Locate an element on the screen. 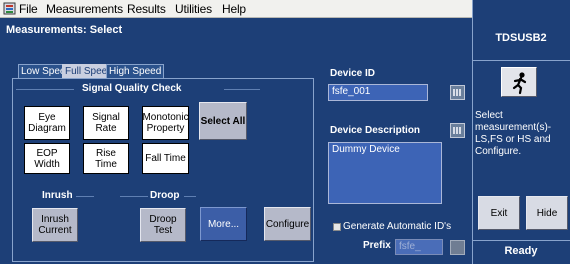 The height and width of the screenshot is (264, 570). prefix-field: fsfe_ is located at coordinates (419, 247).